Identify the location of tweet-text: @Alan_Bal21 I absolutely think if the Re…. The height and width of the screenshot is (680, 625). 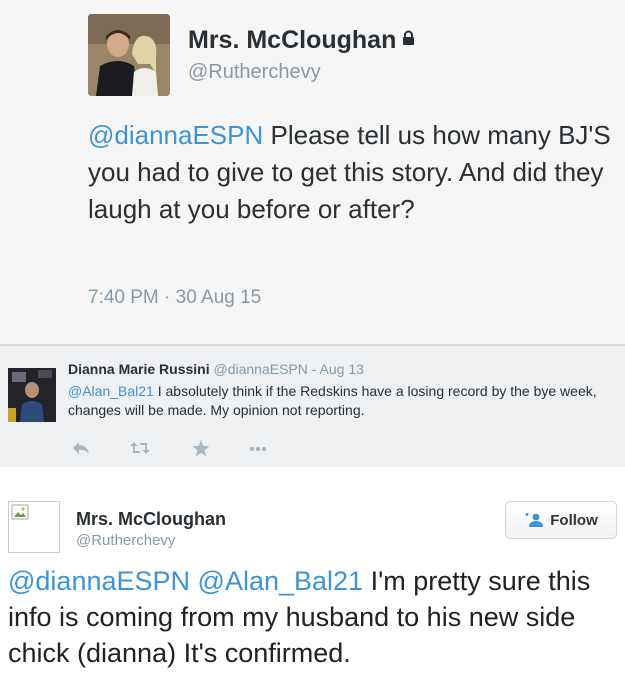
(342, 401).